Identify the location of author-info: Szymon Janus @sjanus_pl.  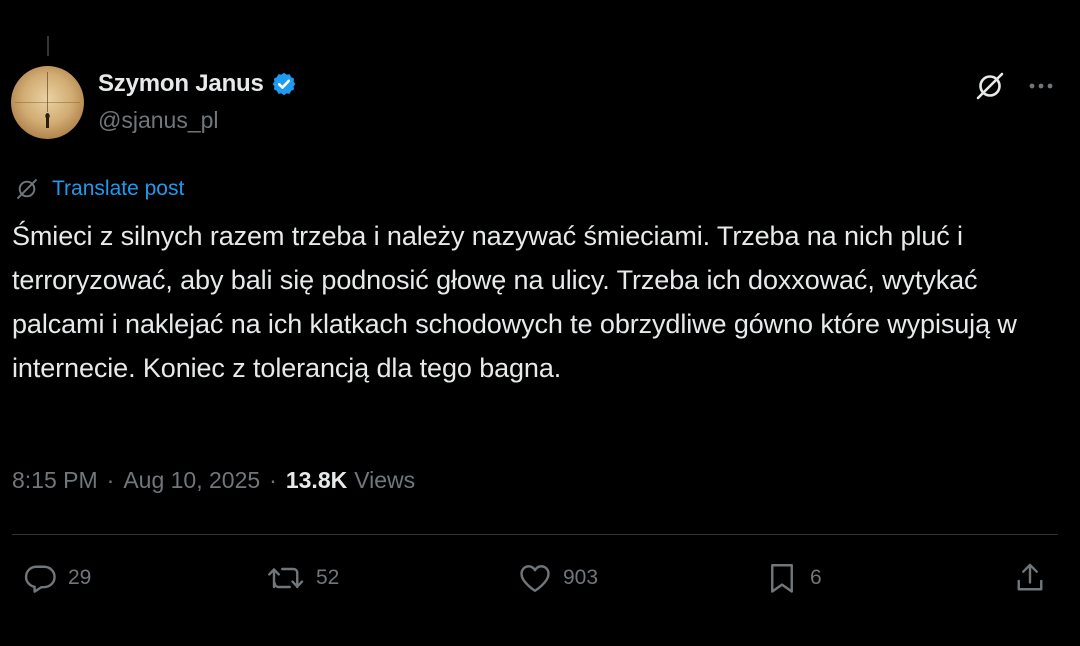
(197, 102).